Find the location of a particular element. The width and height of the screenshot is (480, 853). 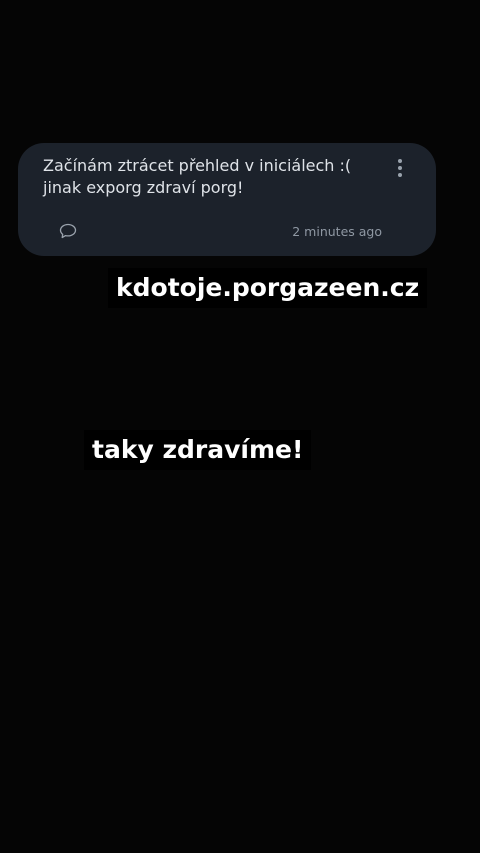

reply-button is located at coordinates (69, 232).